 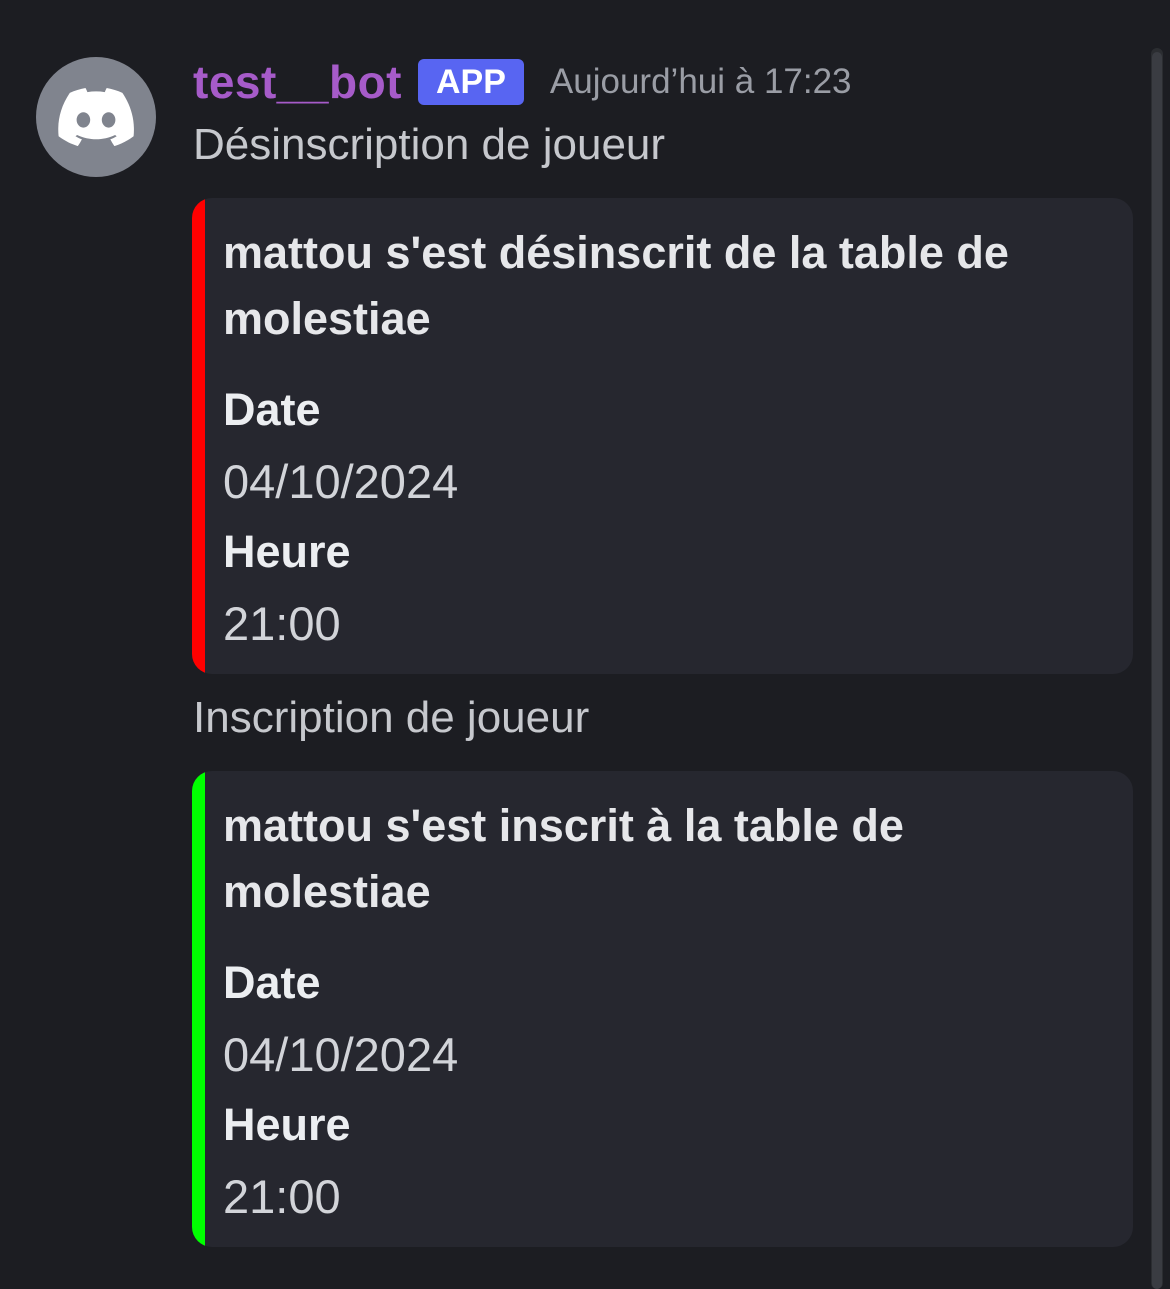 I want to click on scrollbar, so click(x=1157, y=668).